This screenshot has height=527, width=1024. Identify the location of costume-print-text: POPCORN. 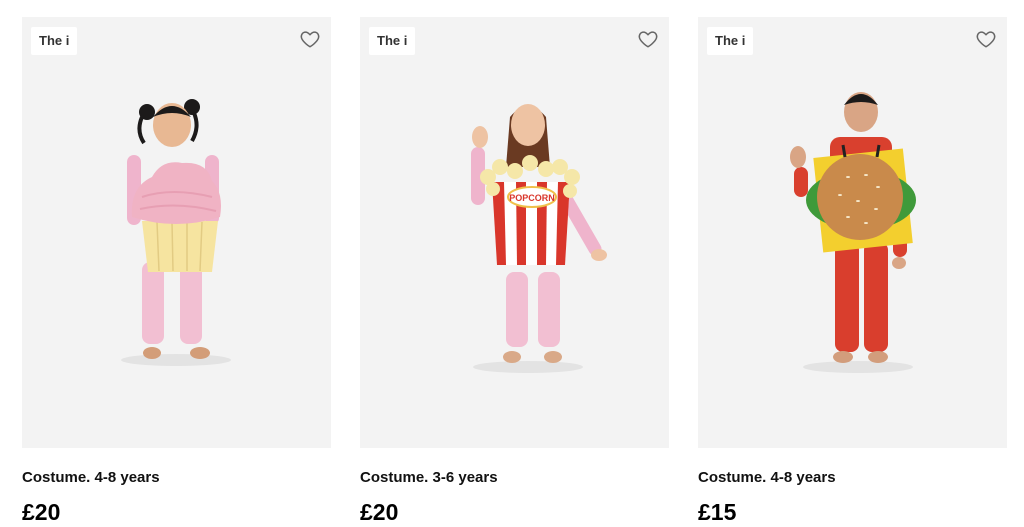
(532, 198).